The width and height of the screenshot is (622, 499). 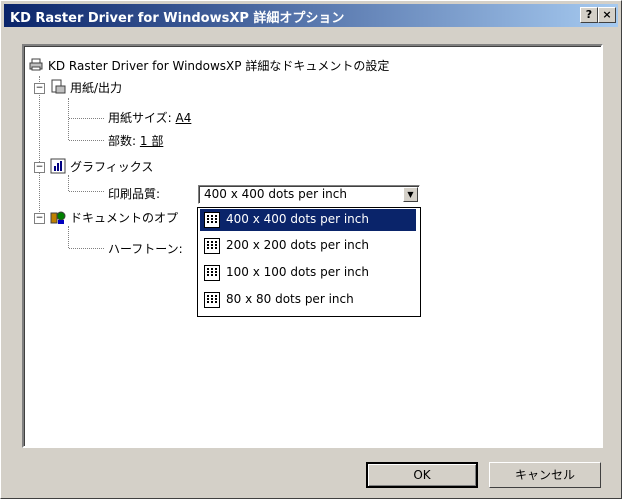 I want to click on help-button: ?, so click(x=589, y=15).